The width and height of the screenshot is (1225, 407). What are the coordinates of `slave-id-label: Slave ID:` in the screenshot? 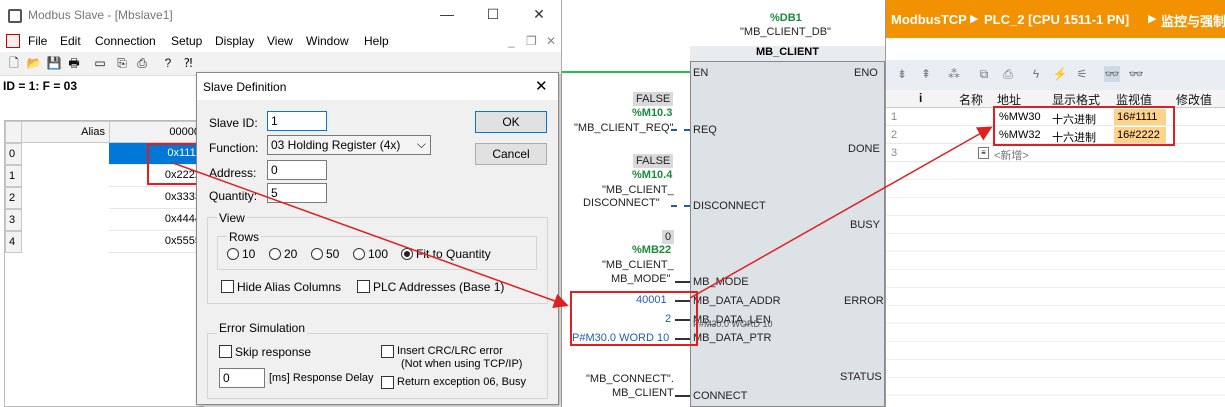 It's located at (233, 123).